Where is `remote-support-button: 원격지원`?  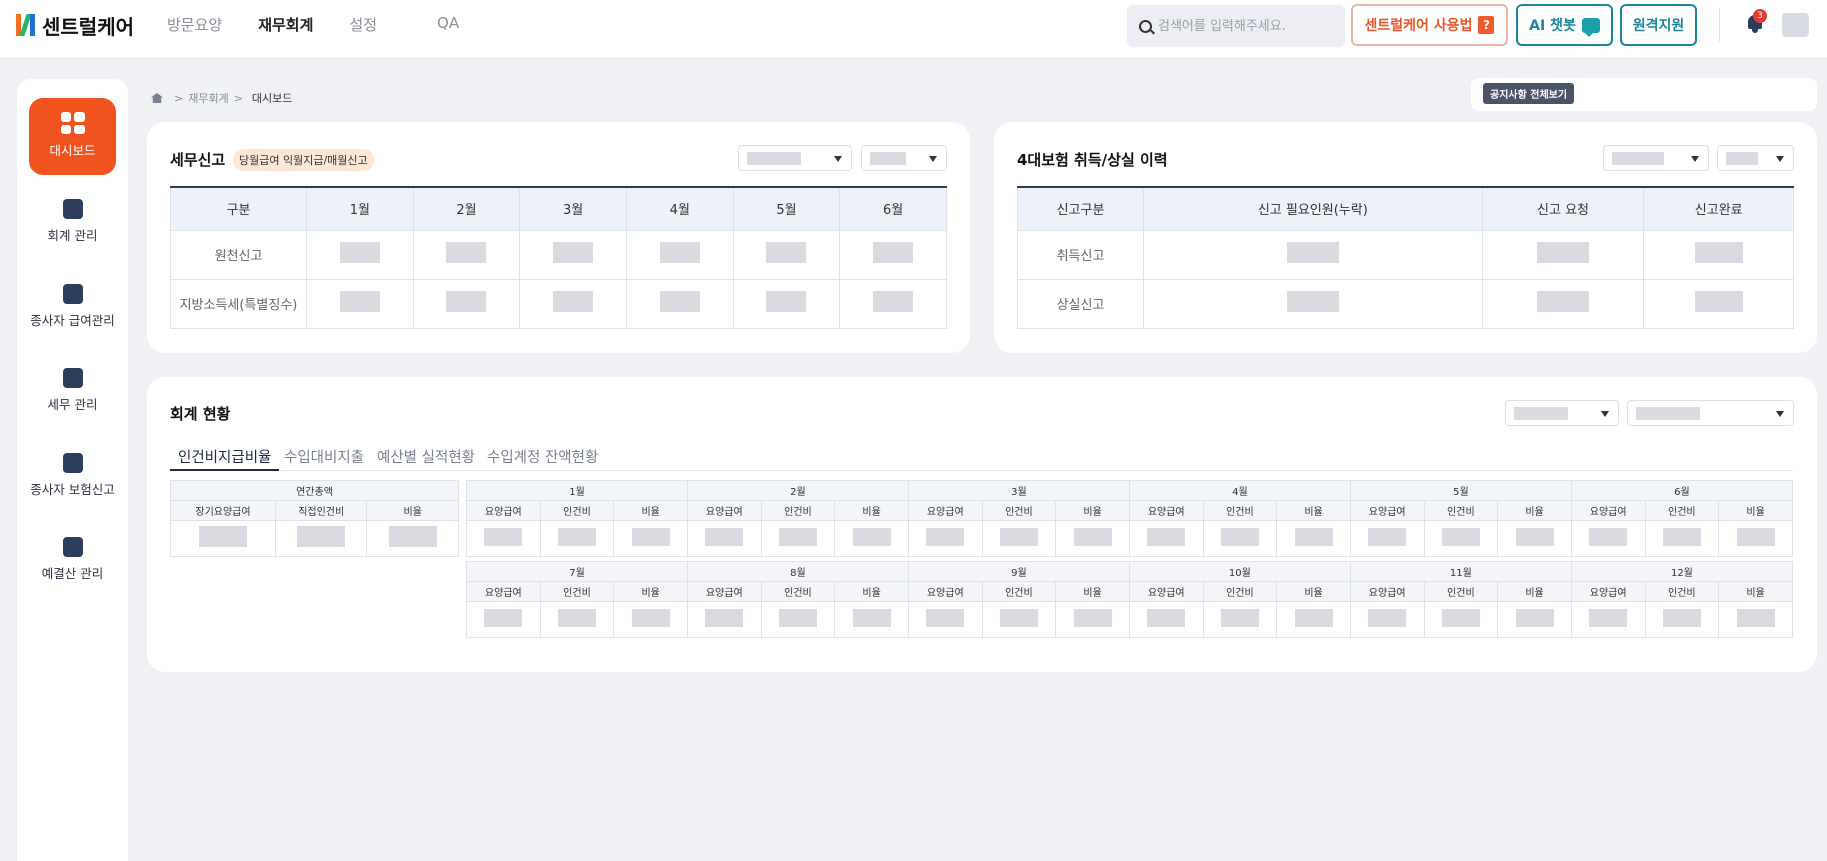 remote-support-button: 원격지원 is located at coordinates (1658, 25).